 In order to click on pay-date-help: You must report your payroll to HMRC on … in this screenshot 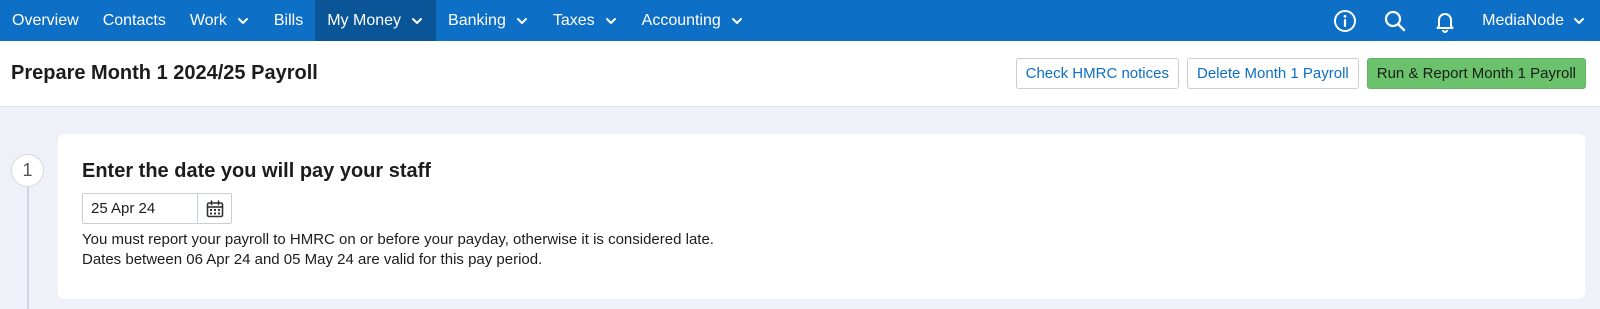, I will do `click(398, 250)`.